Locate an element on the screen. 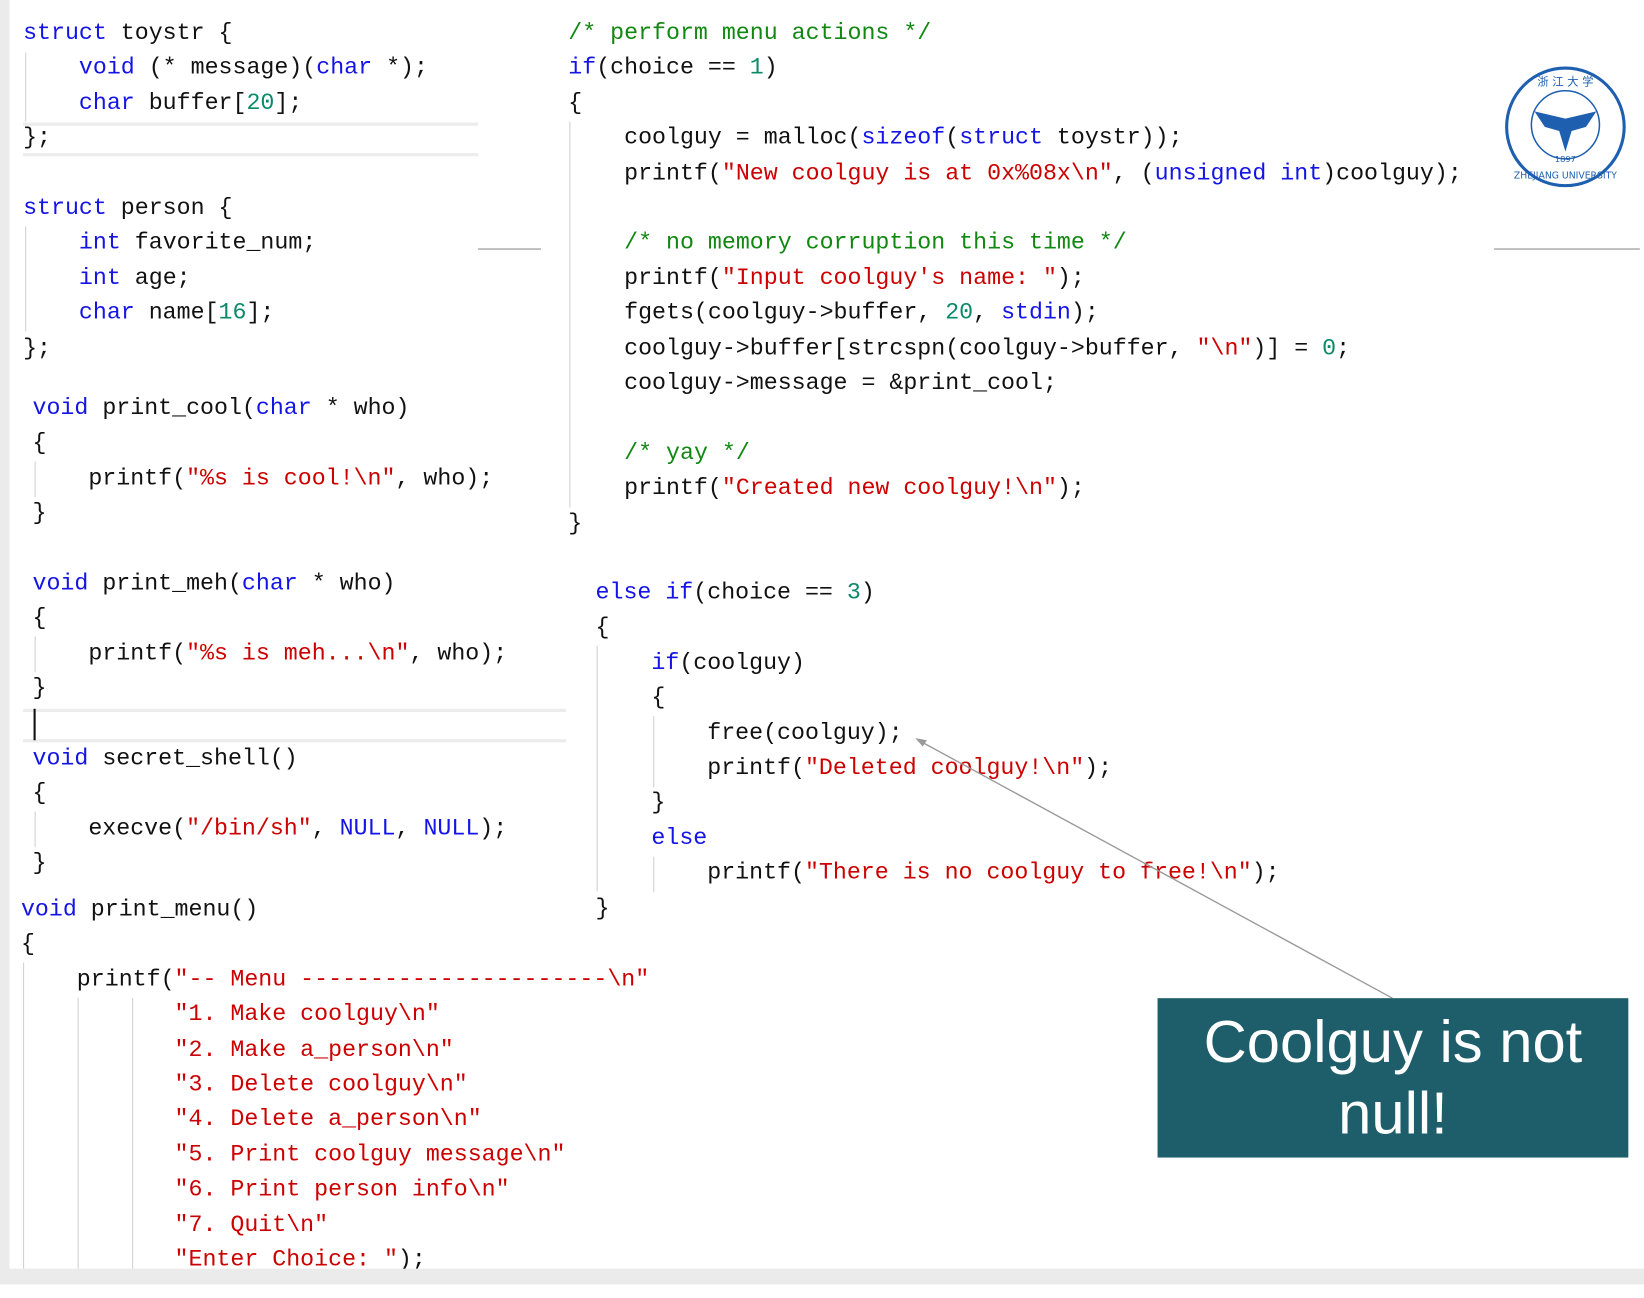 This screenshot has height=1298, width=1644. code-line: void (* message)(char *); is located at coordinates (225, 68).